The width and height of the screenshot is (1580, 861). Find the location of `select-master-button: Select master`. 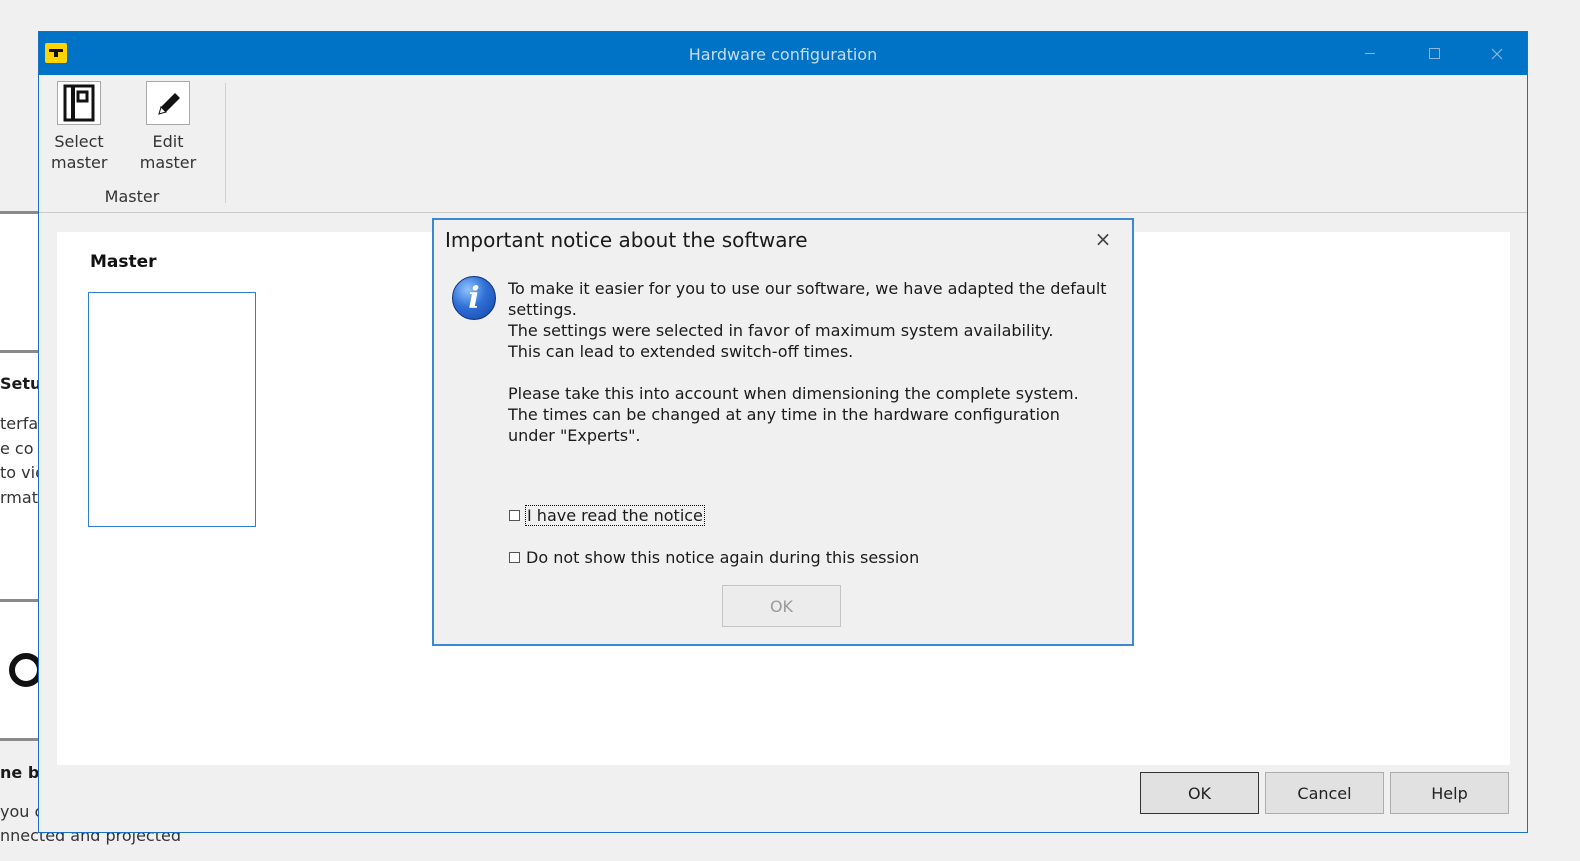

select-master-button: Select master is located at coordinates (79, 127).